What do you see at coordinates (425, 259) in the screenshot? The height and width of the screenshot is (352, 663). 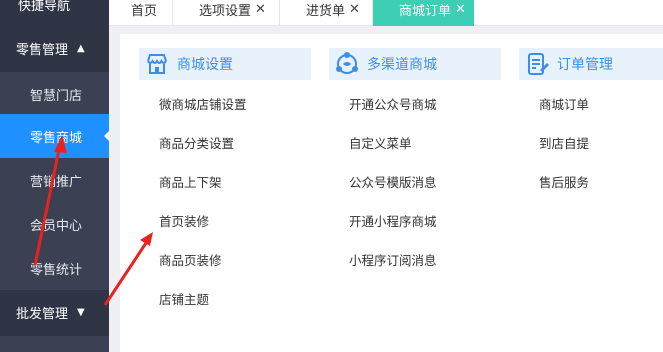 I see `menu-item-mini-program-subscription: 小程序订阅消息` at bounding box center [425, 259].